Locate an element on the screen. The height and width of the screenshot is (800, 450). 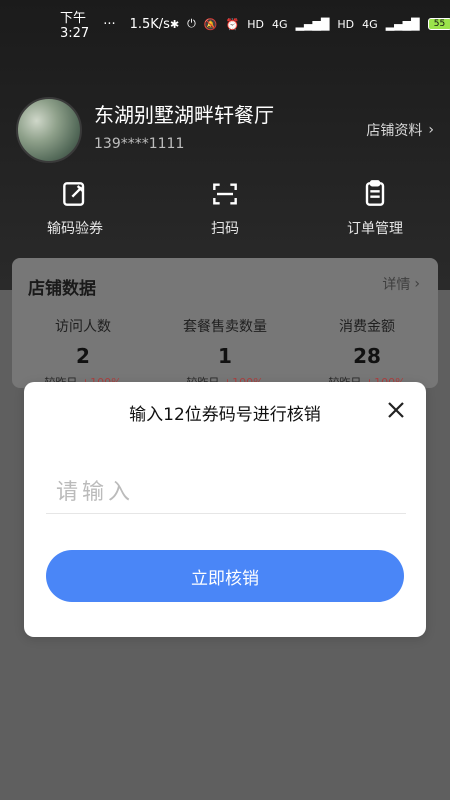
action-verify-coupon: 输码验券 is located at coordinates (75, 208).